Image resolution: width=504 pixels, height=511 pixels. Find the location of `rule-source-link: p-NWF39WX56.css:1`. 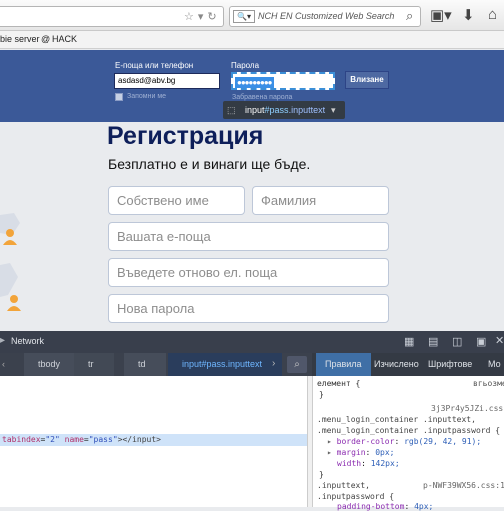

rule-source-link: p-NWF39WX56.css:1 is located at coordinates (463, 485).